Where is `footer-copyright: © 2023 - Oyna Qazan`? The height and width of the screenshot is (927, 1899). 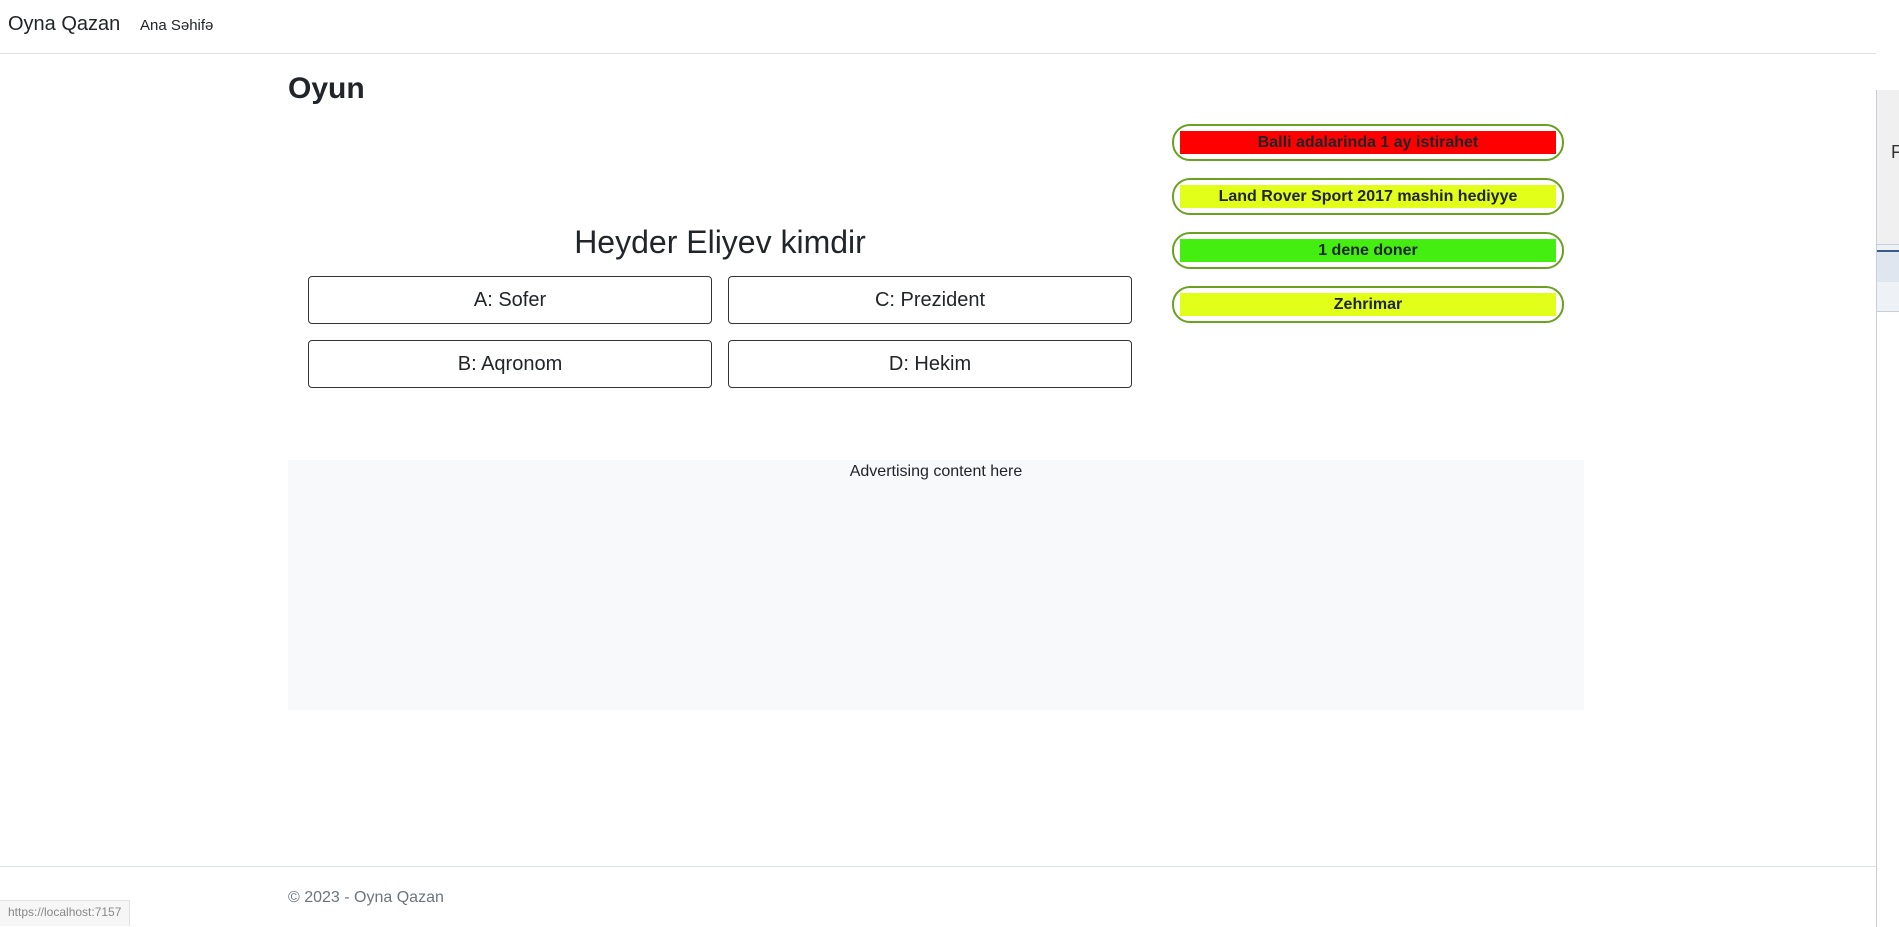 footer-copyright: © 2023 - Oyna Qazan is located at coordinates (366, 897).